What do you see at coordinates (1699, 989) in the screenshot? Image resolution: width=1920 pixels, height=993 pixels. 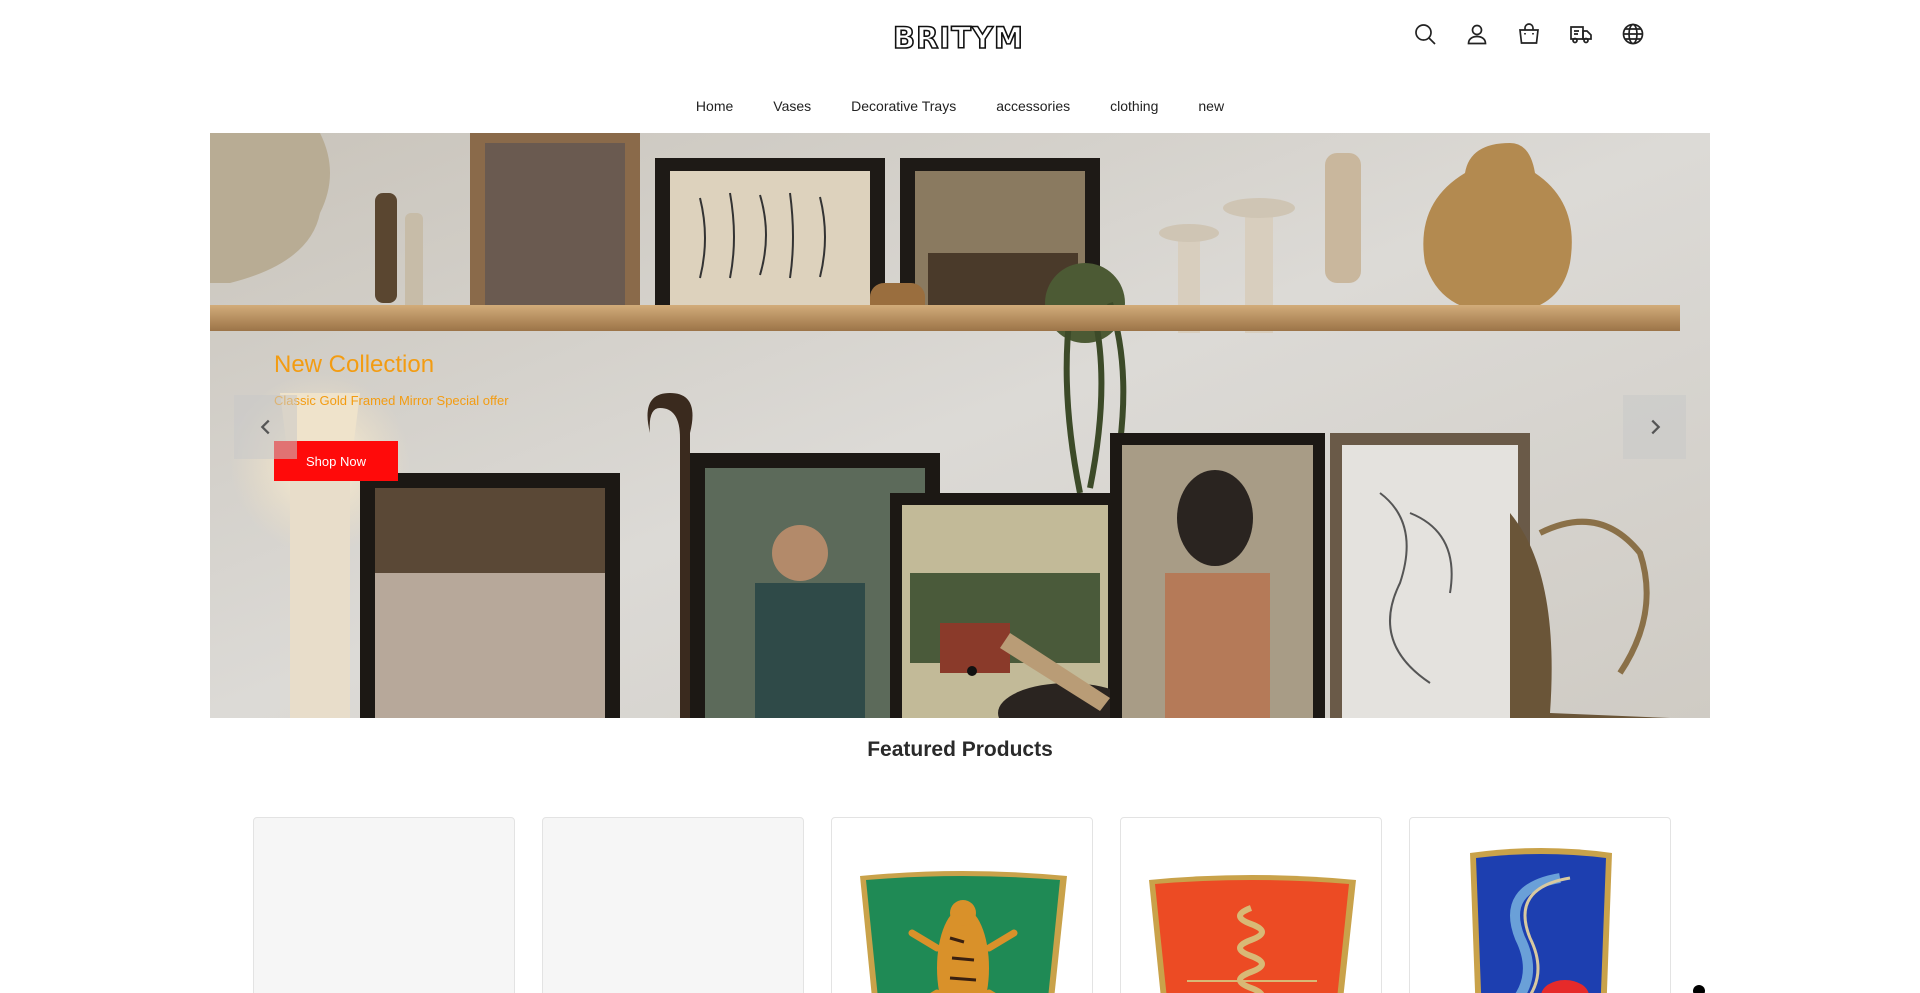 I see `scroll-indicator-dot` at bounding box center [1699, 989].